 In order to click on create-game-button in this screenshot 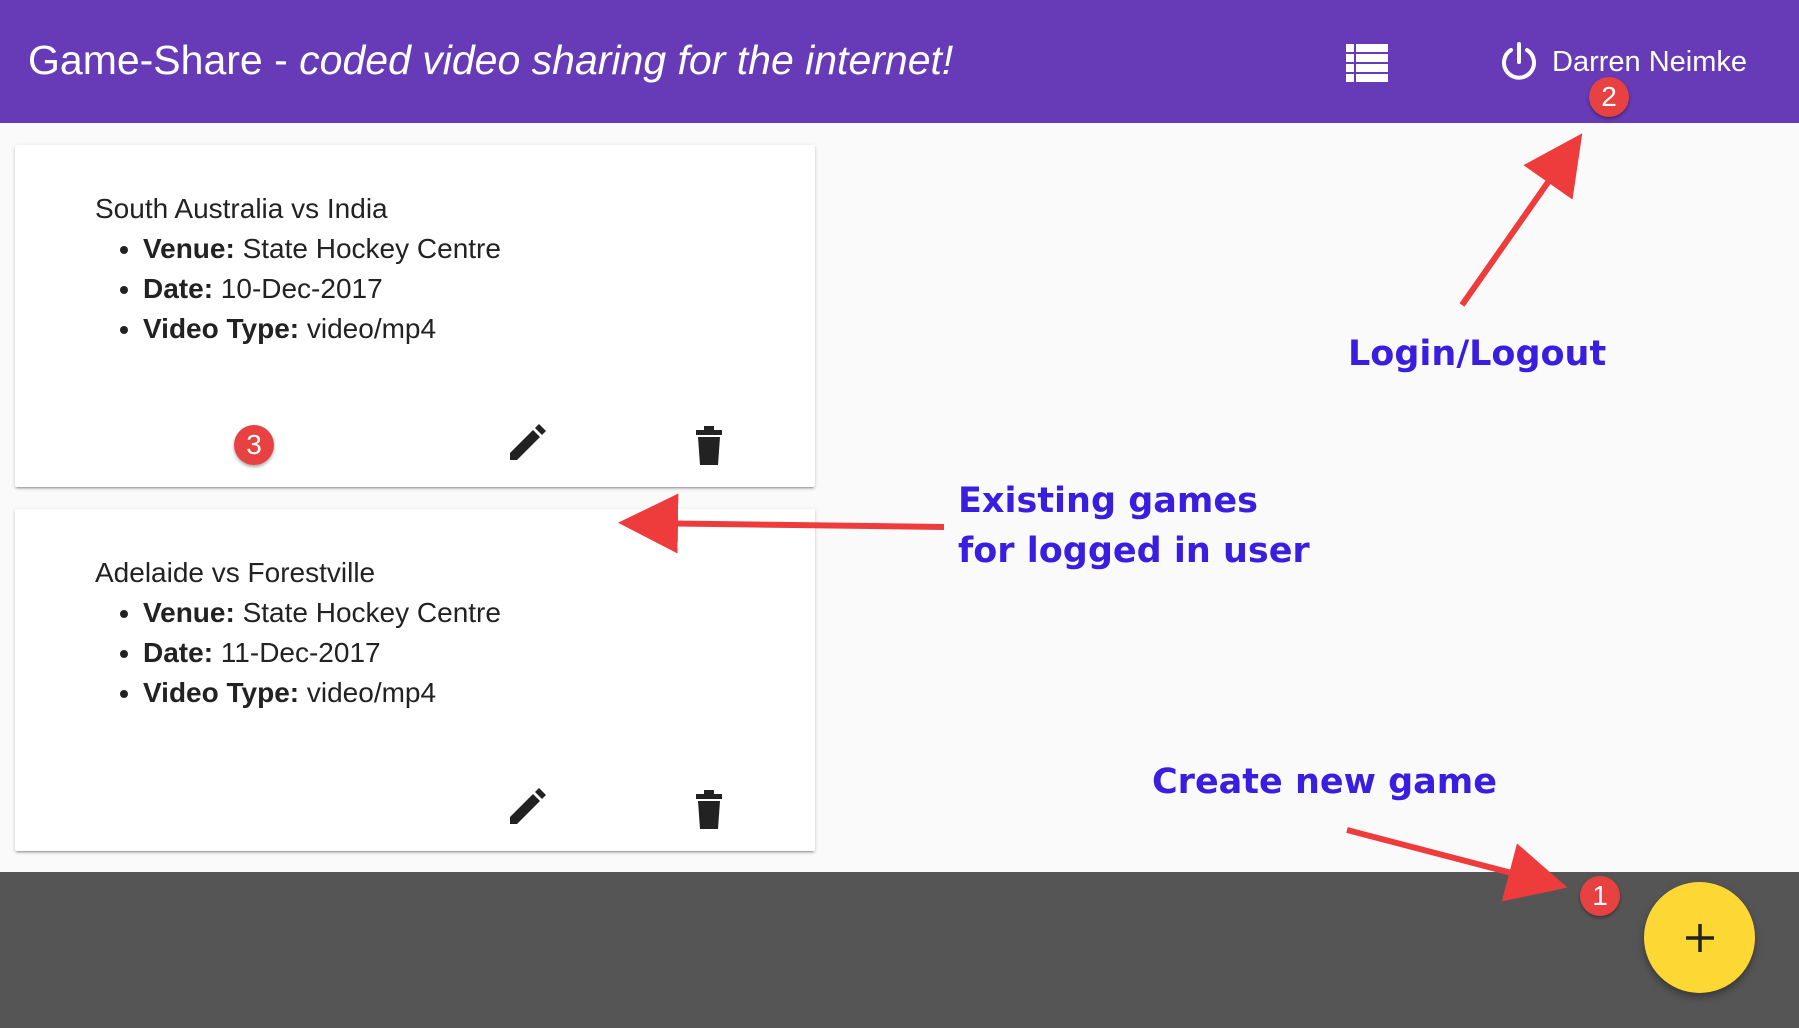, I will do `click(1699, 937)`.